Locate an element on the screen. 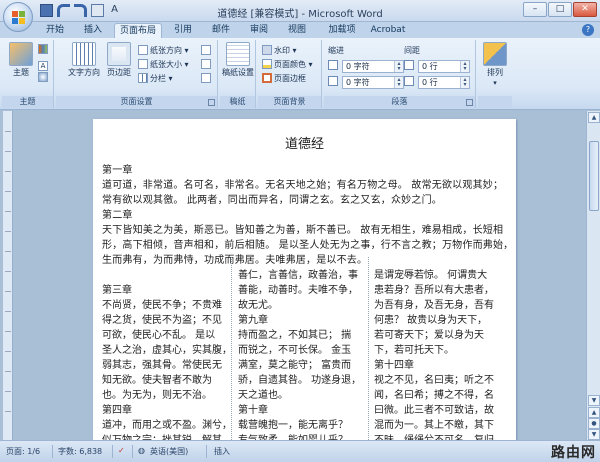  col1-line: 圣人之治，虚其心，实其腹， is located at coordinates (167, 350).